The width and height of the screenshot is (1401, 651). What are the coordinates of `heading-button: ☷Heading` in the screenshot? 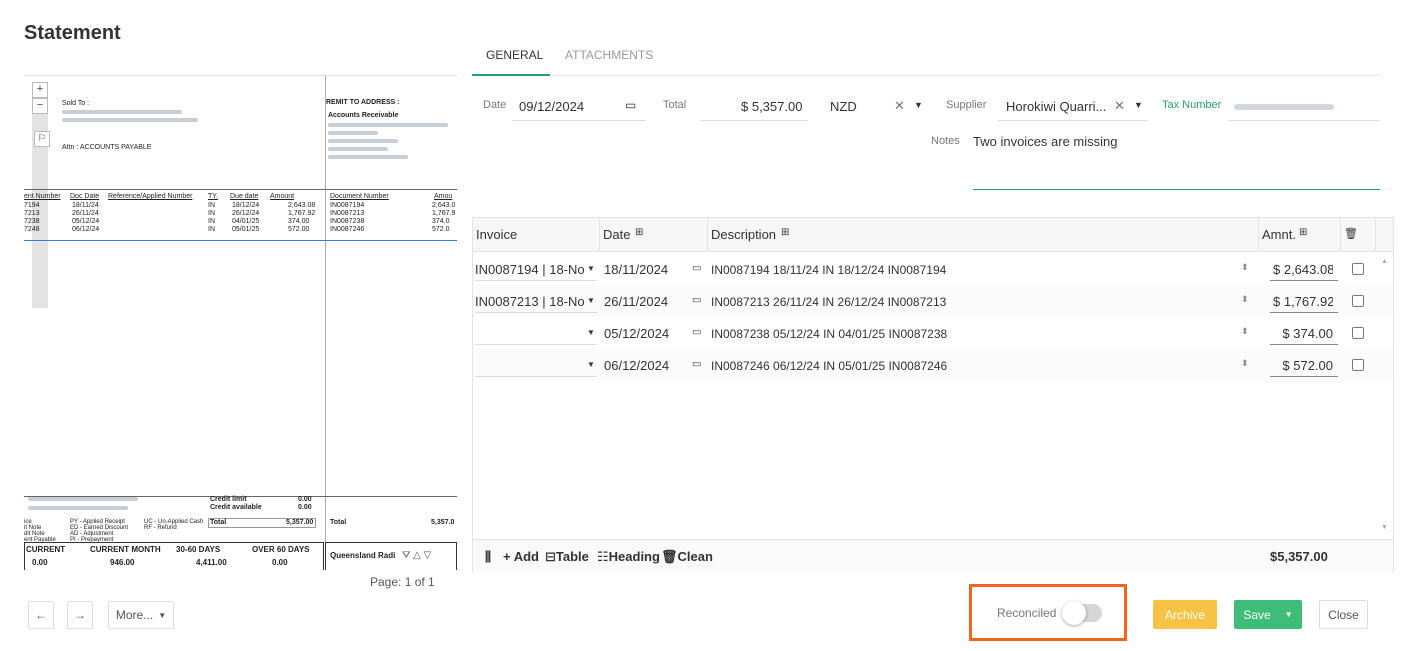 It's located at (628, 557).